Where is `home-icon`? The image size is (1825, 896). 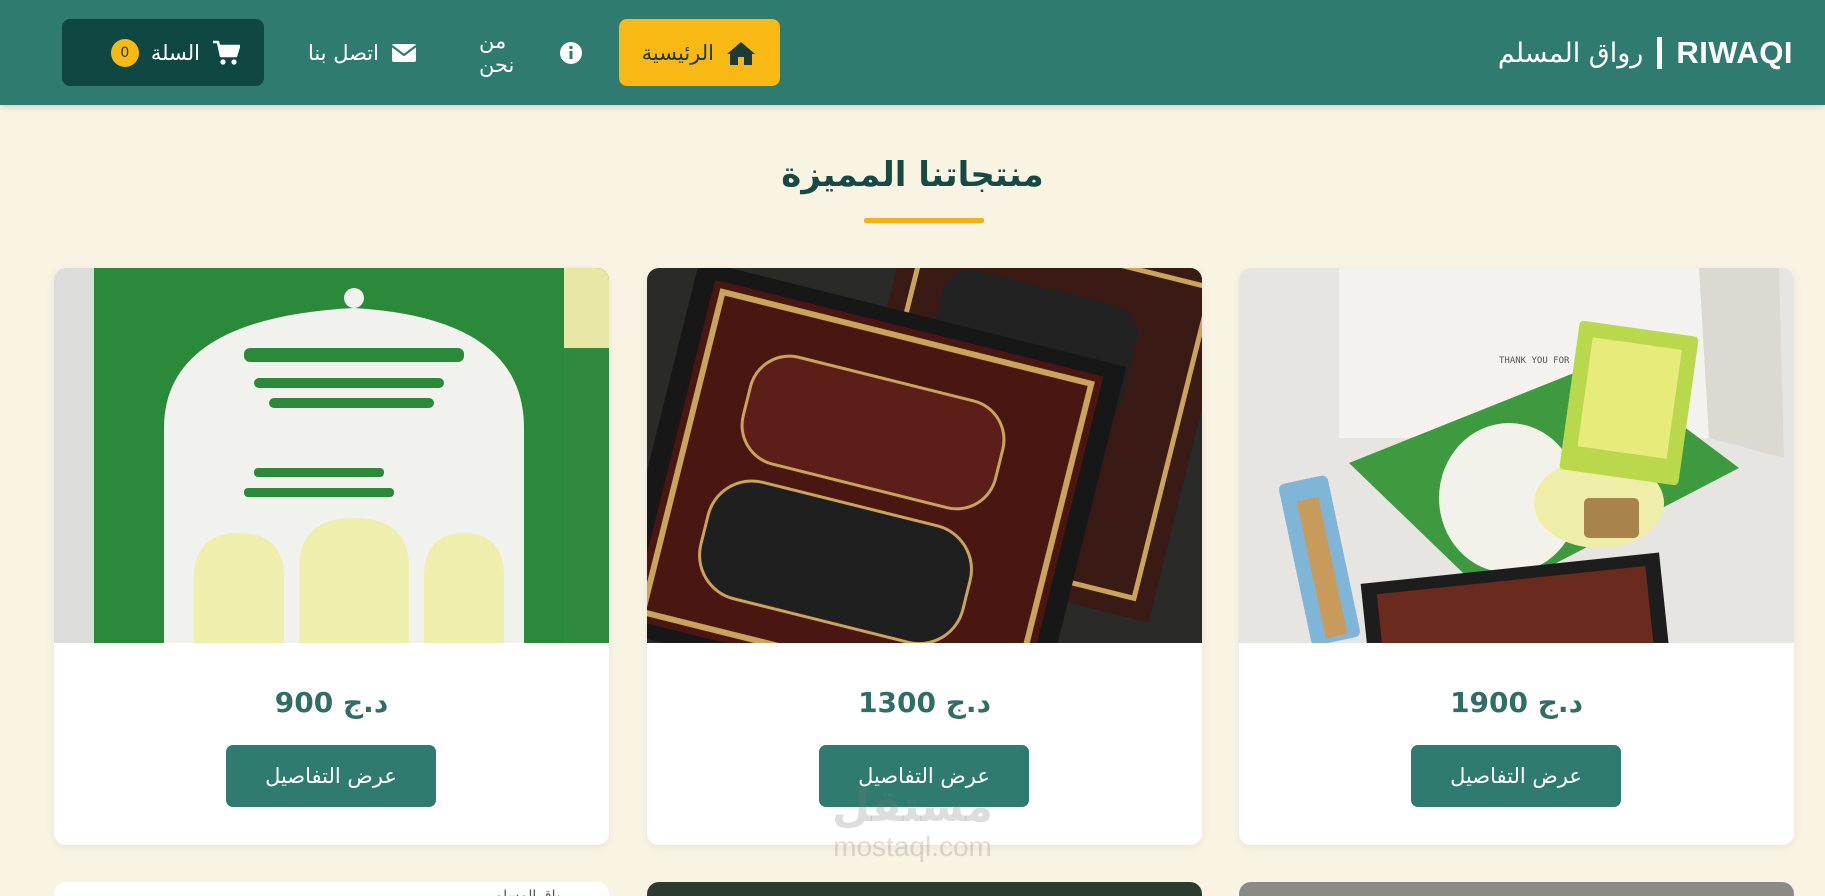 home-icon is located at coordinates (741, 53).